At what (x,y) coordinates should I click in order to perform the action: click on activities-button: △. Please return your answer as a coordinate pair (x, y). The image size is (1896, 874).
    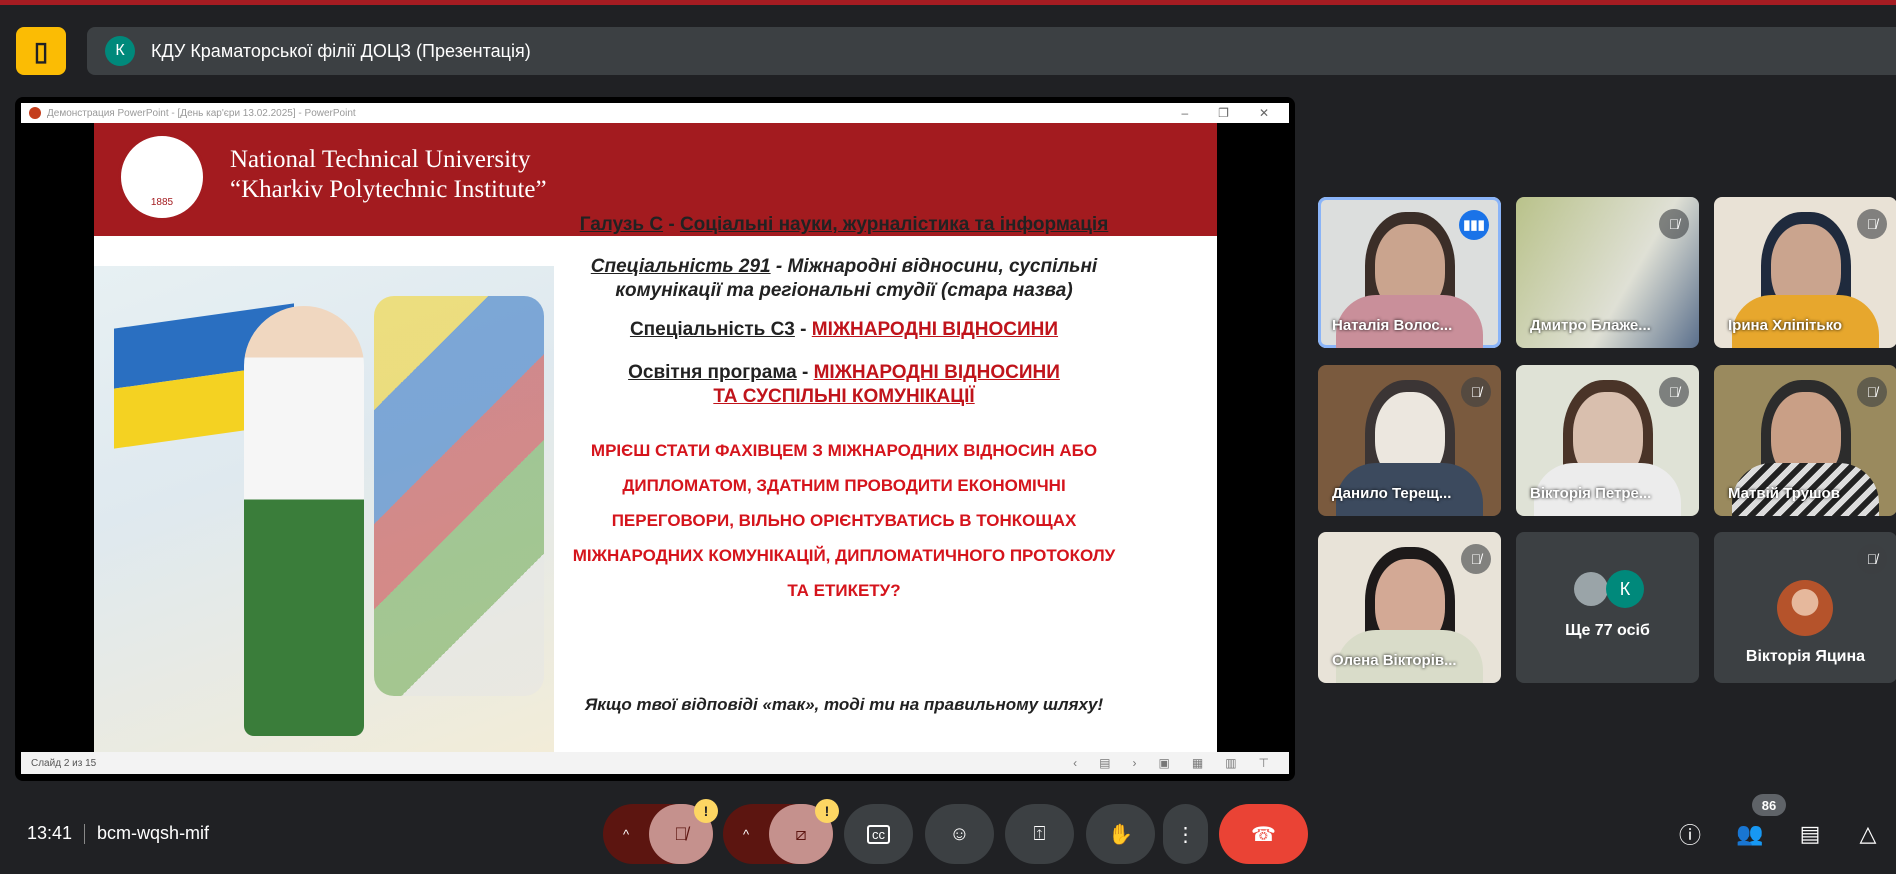
    Looking at the image, I should click on (1868, 834).